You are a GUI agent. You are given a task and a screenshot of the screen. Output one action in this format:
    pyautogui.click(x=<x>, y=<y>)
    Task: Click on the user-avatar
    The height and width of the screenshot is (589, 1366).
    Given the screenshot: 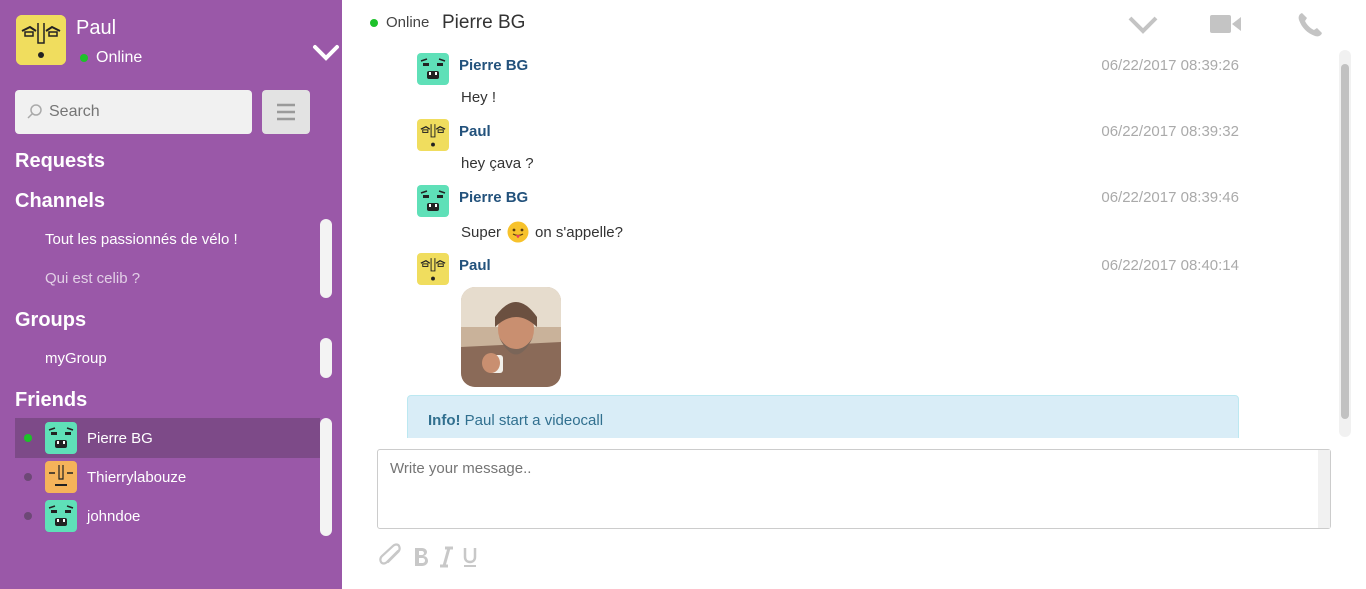 What is the action you would take?
    pyautogui.click(x=41, y=40)
    